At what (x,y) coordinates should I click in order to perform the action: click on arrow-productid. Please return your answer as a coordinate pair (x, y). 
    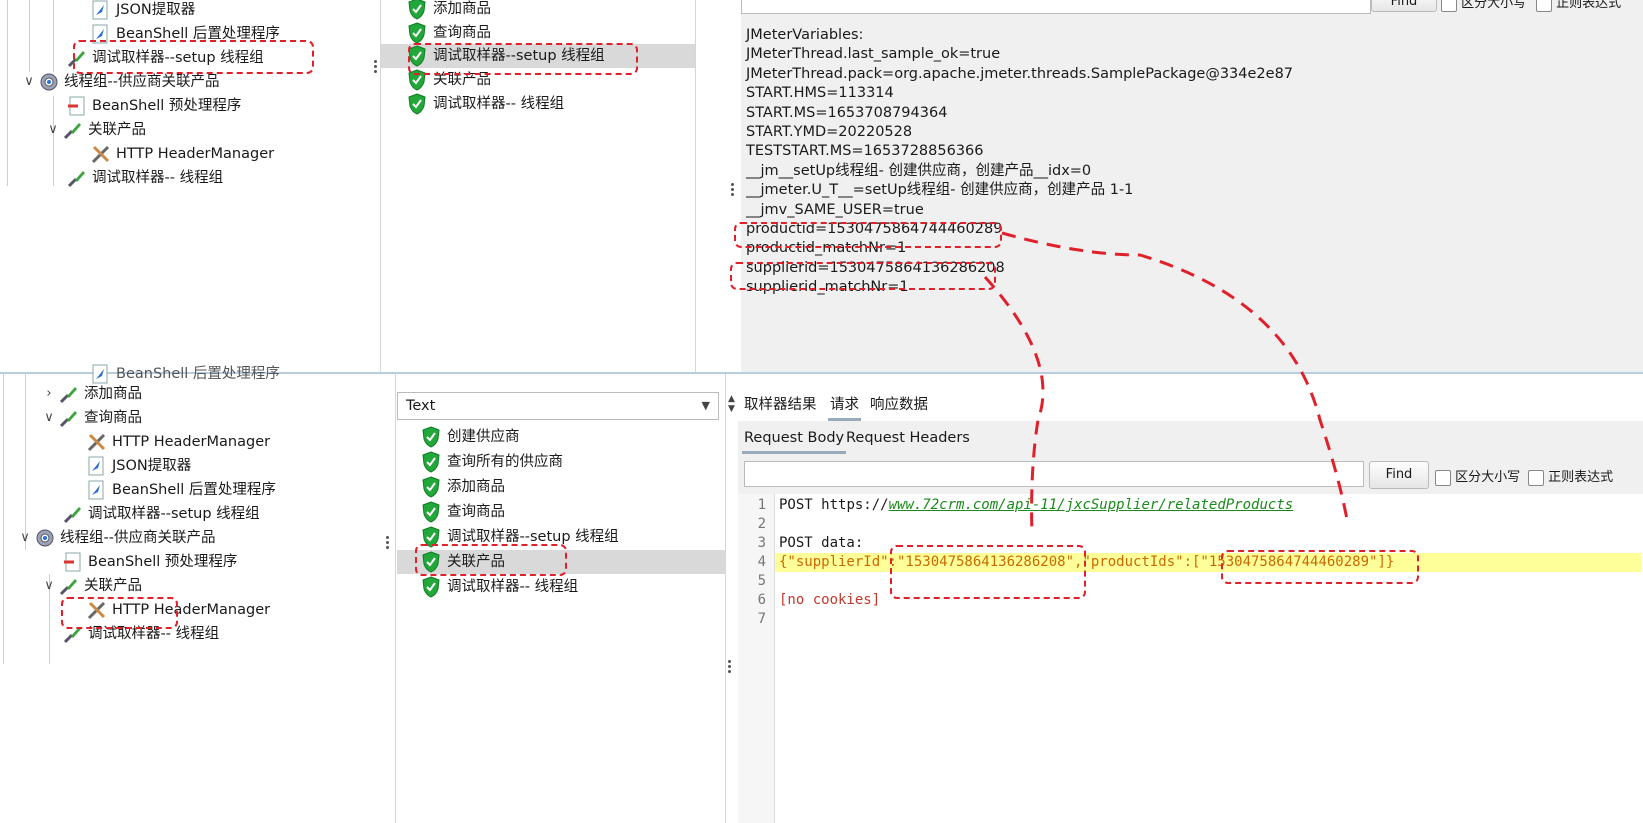
    Looking at the image, I should click on (1175, 378).